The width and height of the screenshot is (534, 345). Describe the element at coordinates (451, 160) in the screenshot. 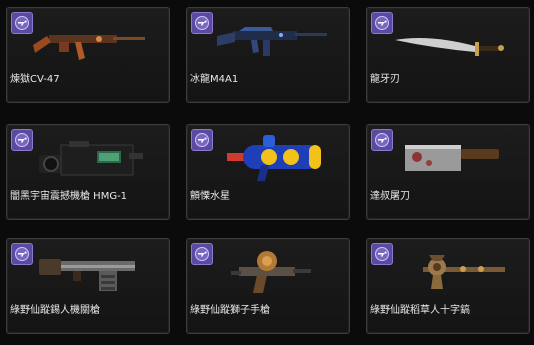

I see `cleaver-icon` at that location.